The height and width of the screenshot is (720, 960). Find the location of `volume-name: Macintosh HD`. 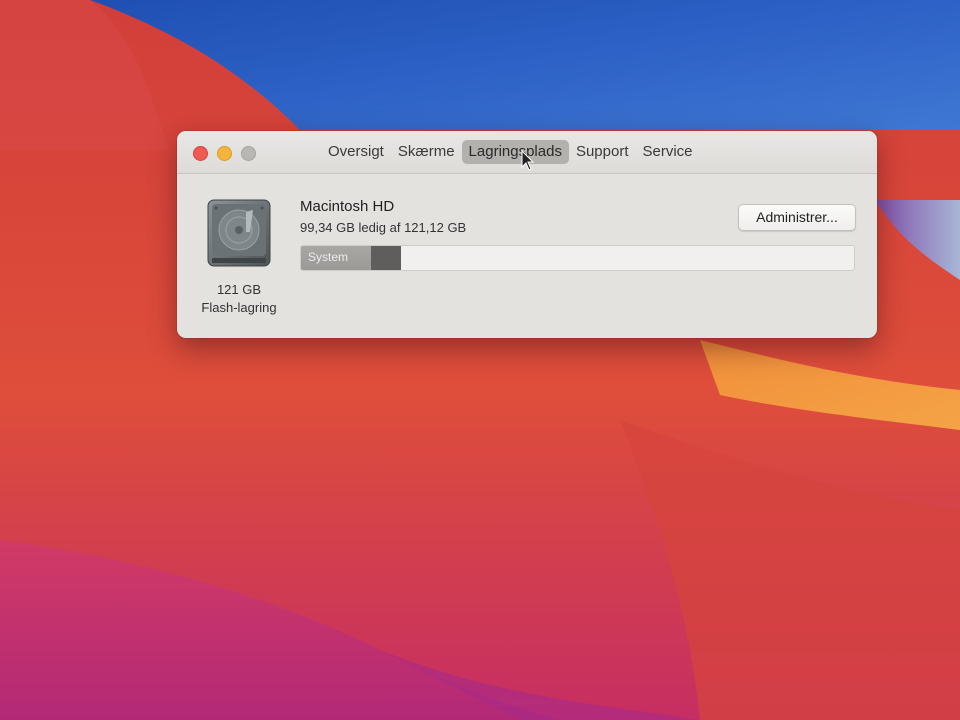

volume-name: Macintosh HD is located at coordinates (347, 206).